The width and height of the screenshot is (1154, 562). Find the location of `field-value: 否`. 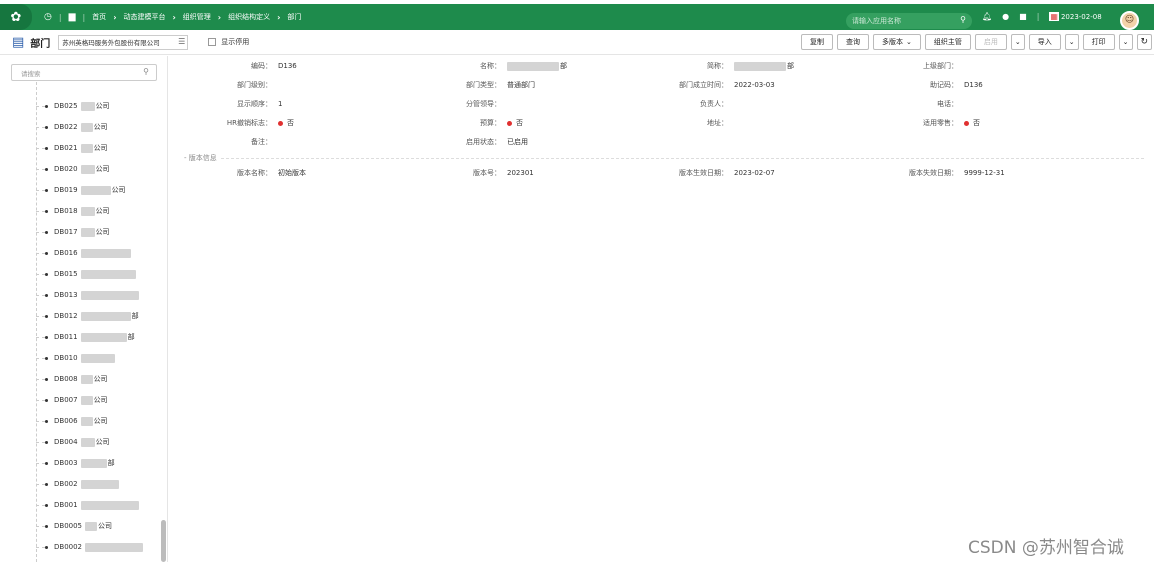

field-value: 否 is located at coordinates (972, 123).